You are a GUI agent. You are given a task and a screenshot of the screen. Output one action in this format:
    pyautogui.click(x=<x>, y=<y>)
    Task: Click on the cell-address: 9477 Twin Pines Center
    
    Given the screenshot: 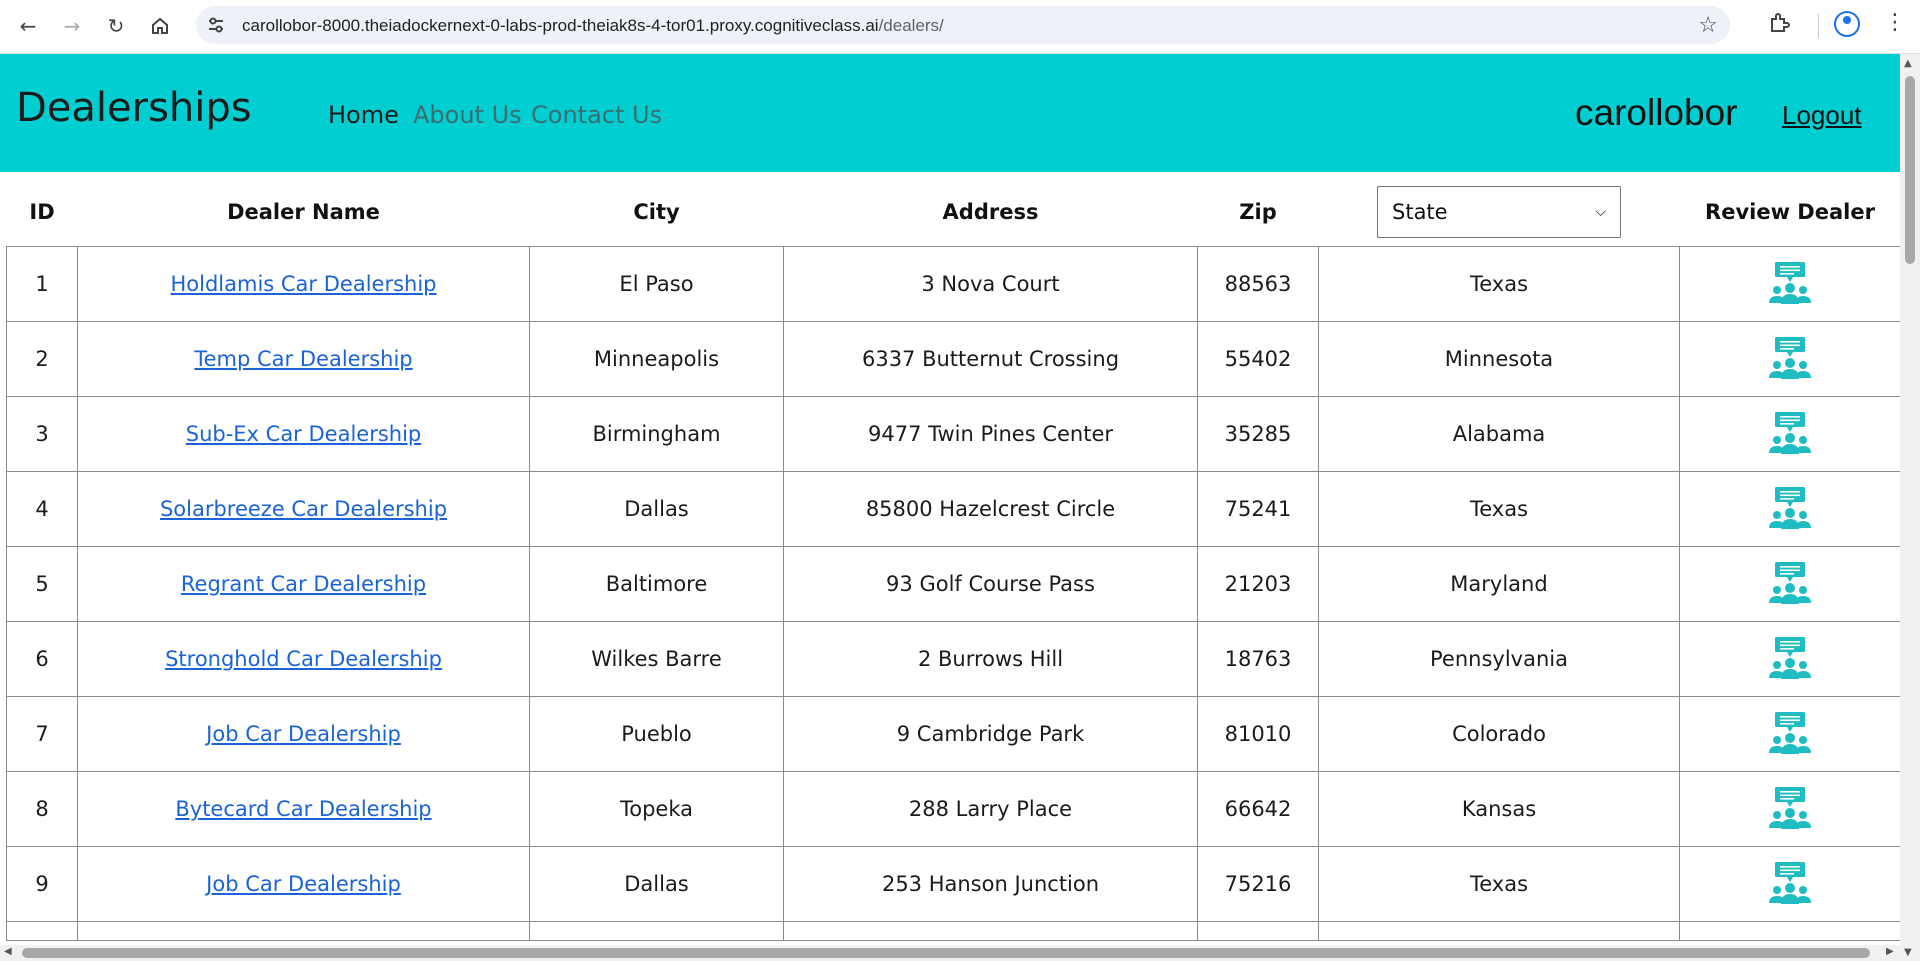 What is the action you would take?
    pyautogui.click(x=990, y=434)
    